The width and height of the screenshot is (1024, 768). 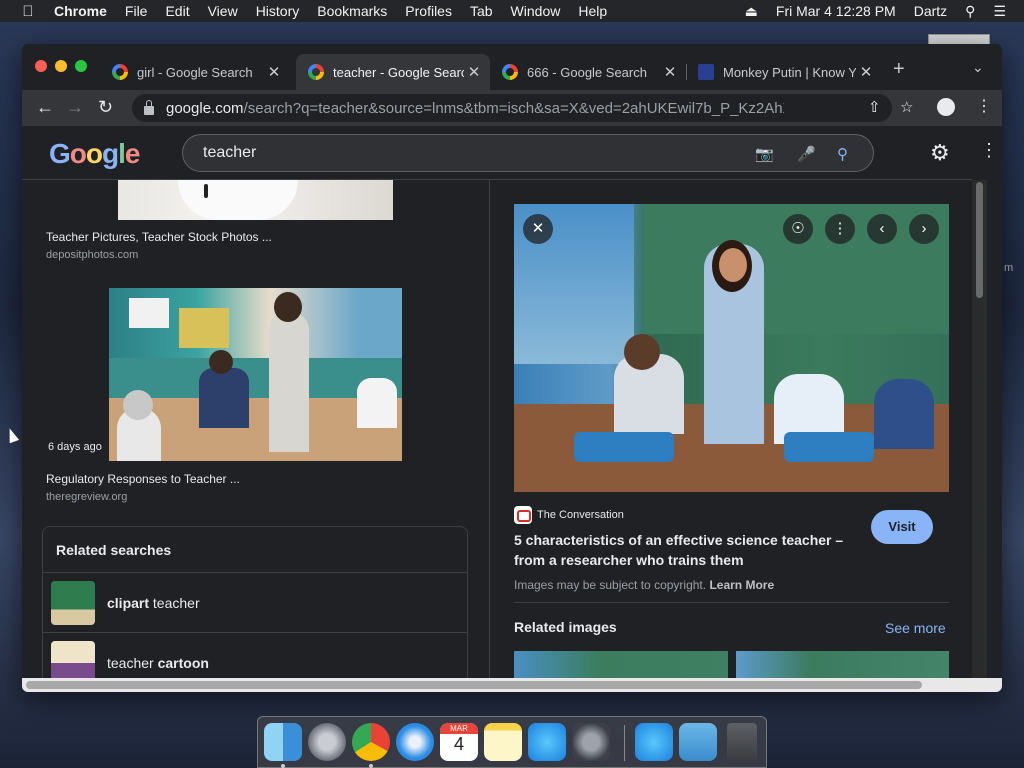 I want to click on app-store-icon, so click(x=547, y=742).